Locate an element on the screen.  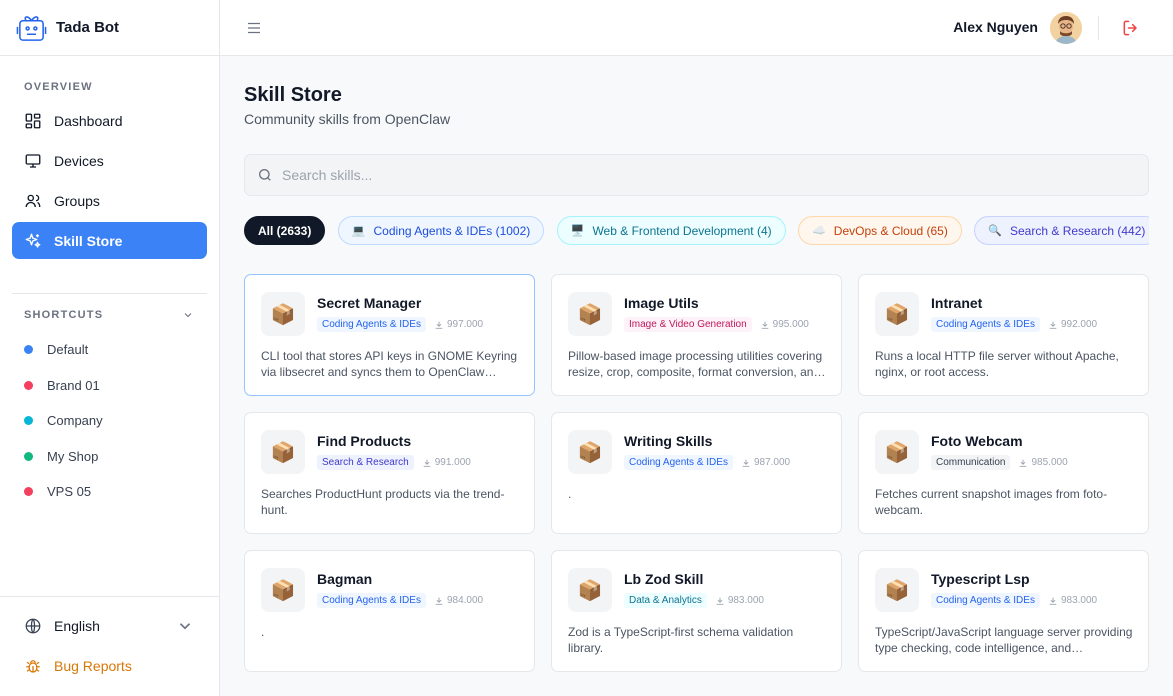
skill-meta: Coding Agents & IDEs 987.000 is located at coordinates (707, 462).